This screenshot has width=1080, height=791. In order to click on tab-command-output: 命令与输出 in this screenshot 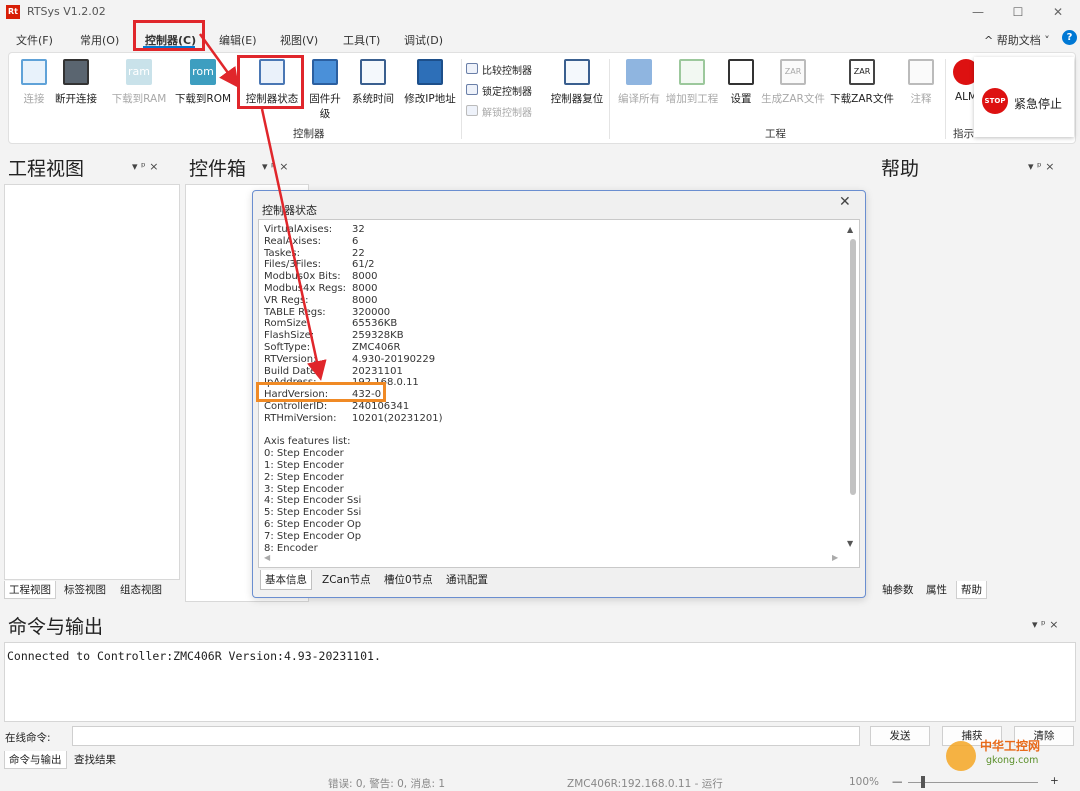, I will do `click(35, 760)`.